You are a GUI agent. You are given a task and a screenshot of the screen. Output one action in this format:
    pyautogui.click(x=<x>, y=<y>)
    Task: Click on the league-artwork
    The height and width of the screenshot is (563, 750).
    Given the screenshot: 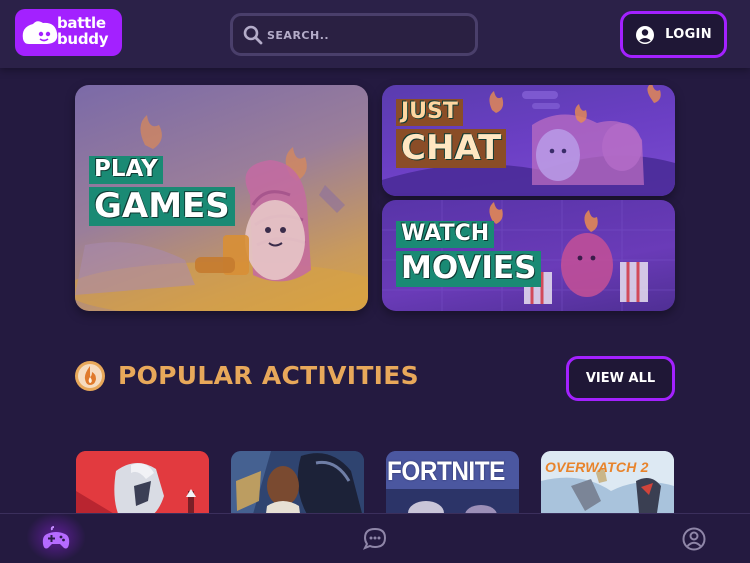 What is the action you would take?
    pyautogui.click(x=297, y=486)
    